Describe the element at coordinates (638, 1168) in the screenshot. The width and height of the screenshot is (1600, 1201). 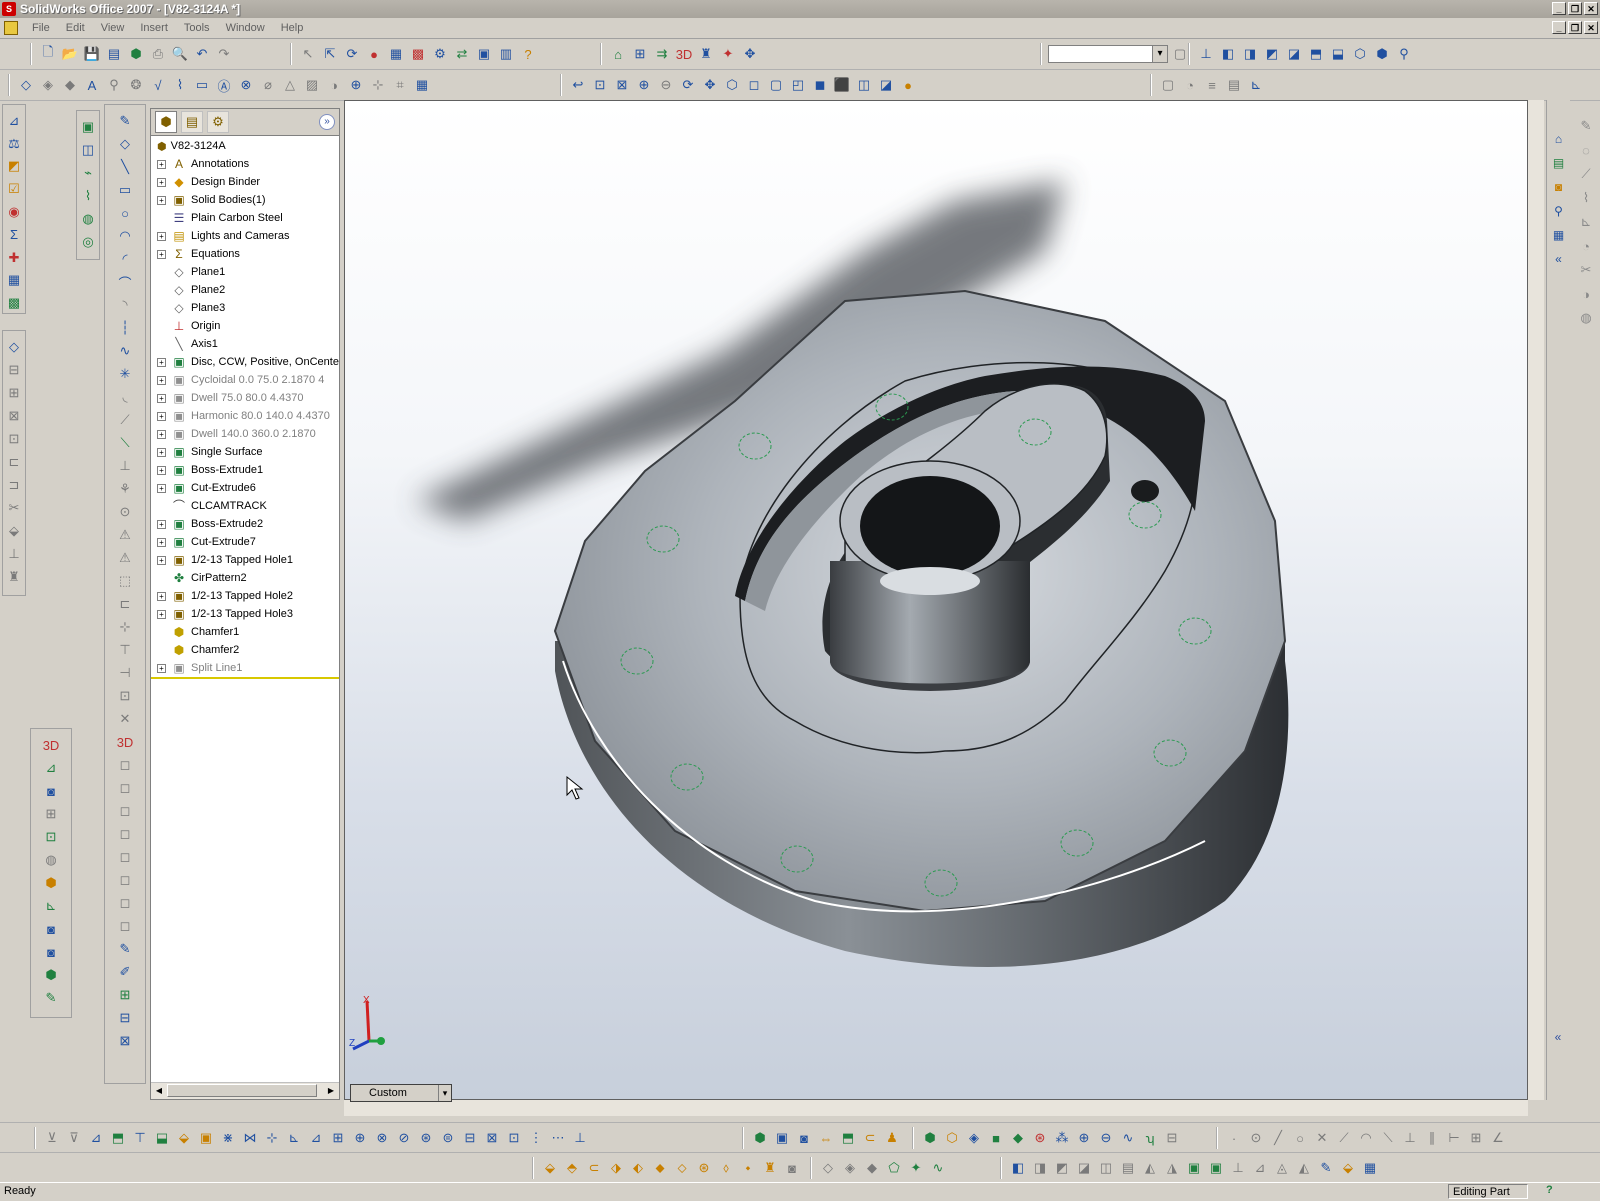
I see `jog-icon: ⬖` at that location.